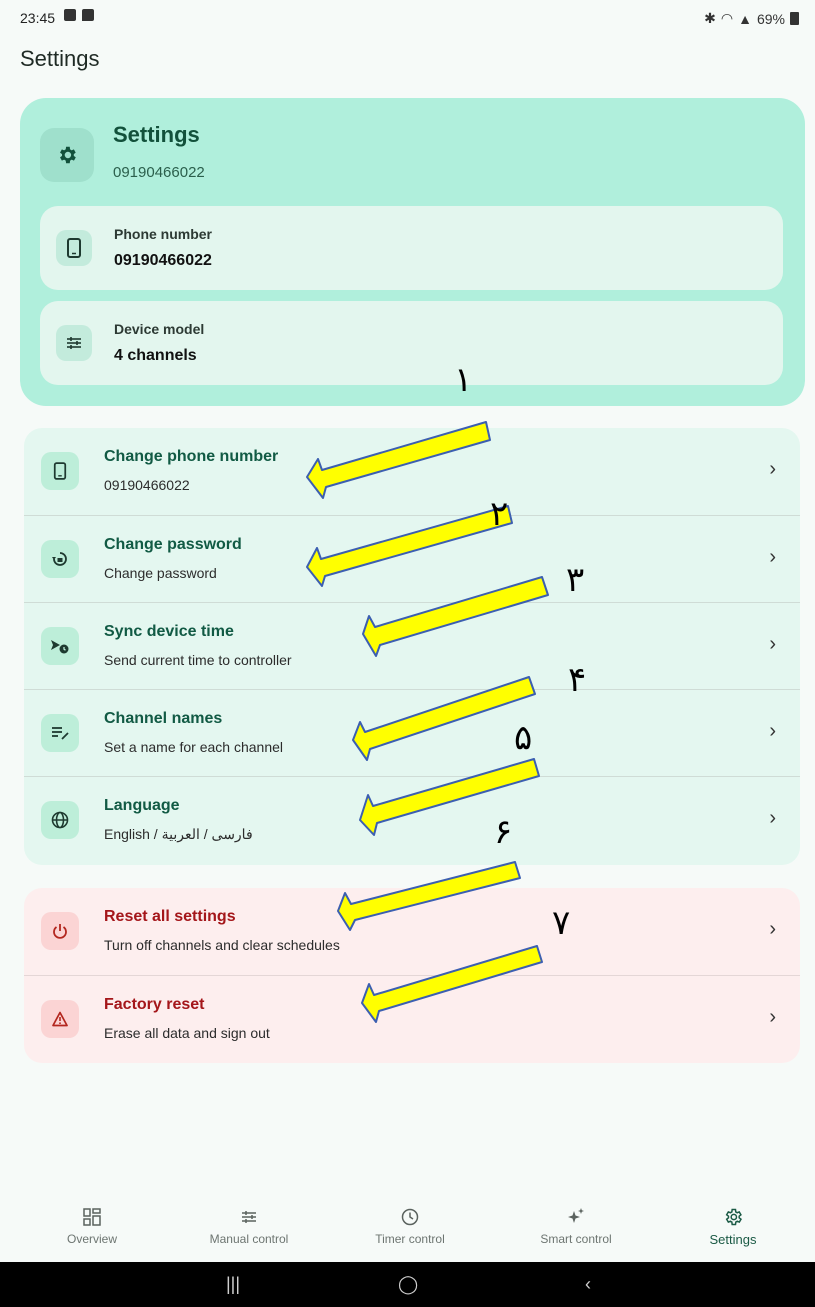 This screenshot has width=815, height=1307. I want to click on header-subtitle: 09190466022, so click(159, 172).